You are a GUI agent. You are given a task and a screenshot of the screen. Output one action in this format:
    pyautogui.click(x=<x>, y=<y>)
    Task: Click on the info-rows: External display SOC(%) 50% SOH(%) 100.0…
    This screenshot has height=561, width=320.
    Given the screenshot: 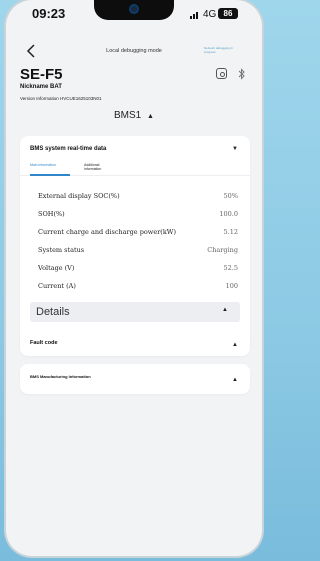 What is the action you would take?
    pyautogui.click(x=135, y=242)
    